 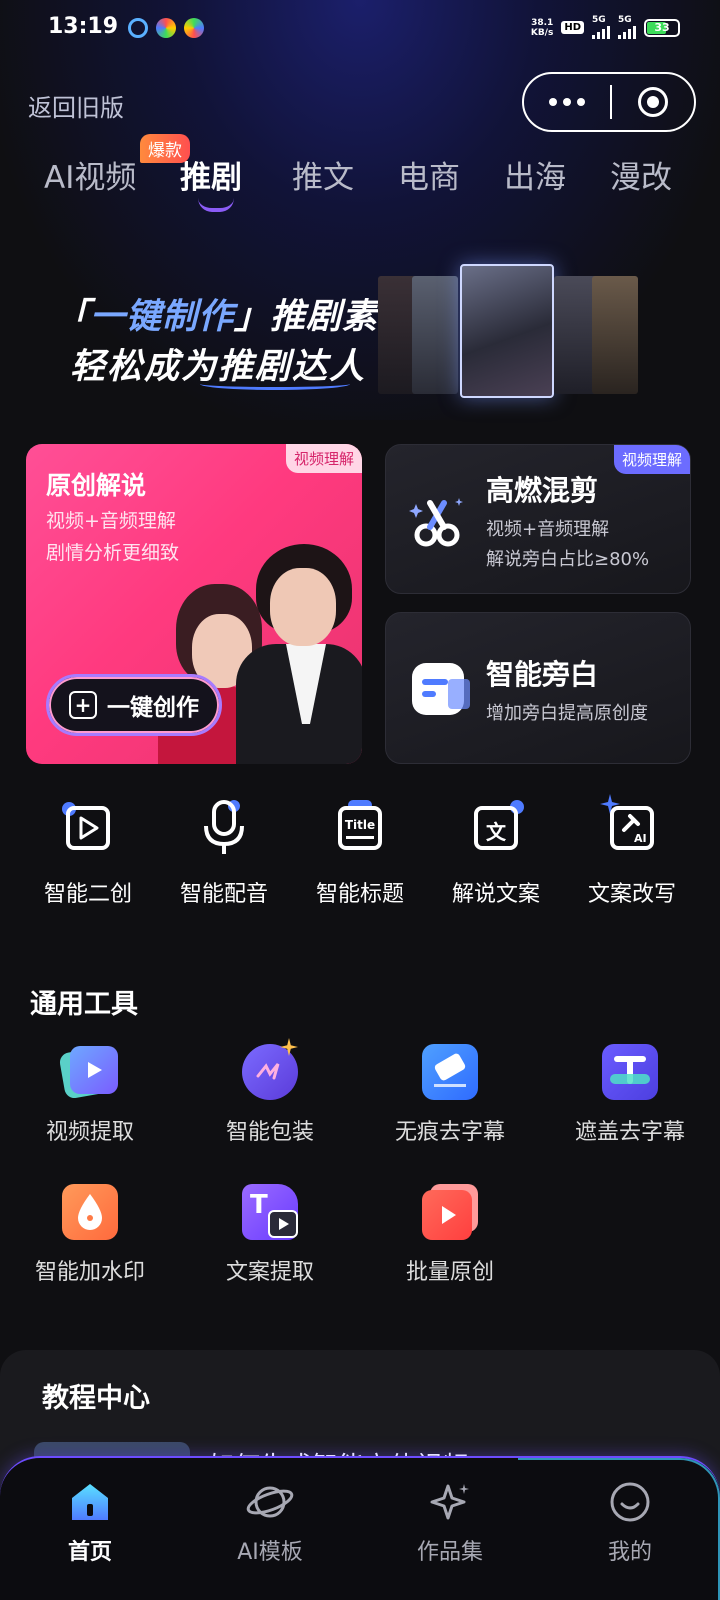 I want to click on drama-posters, so click(x=510, y=335).